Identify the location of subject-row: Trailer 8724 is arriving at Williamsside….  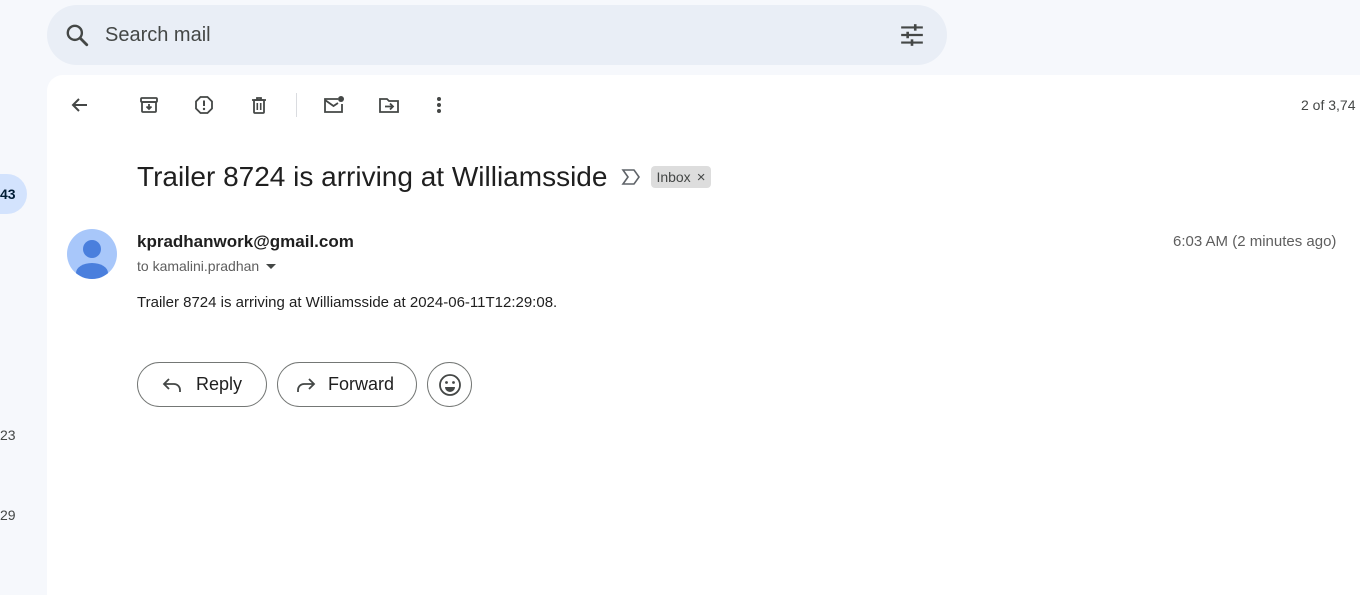
(424, 177).